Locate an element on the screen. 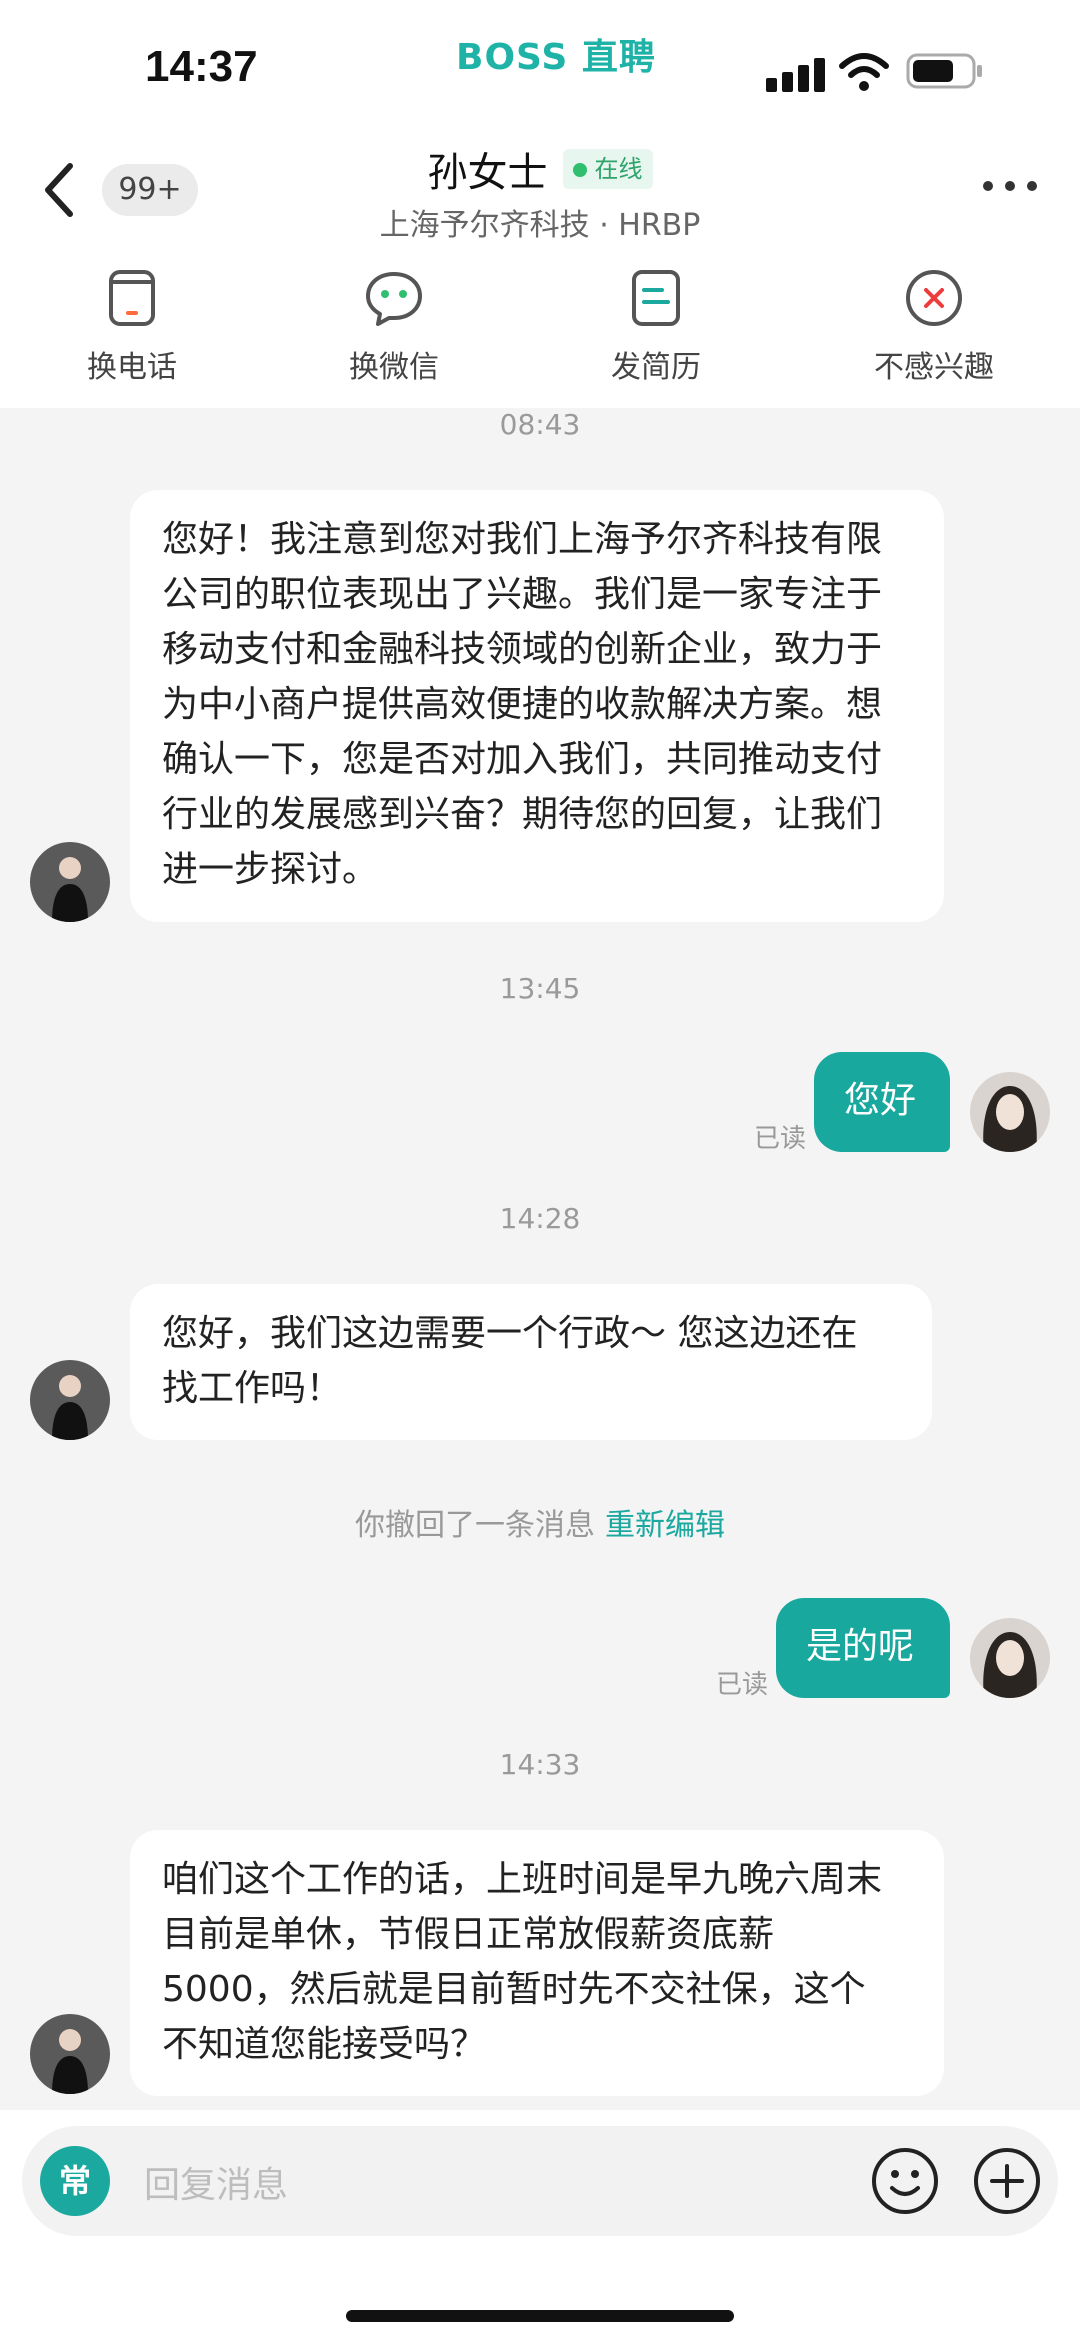  reply-placeholder: 回复消息 is located at coordinates (216, 2185).